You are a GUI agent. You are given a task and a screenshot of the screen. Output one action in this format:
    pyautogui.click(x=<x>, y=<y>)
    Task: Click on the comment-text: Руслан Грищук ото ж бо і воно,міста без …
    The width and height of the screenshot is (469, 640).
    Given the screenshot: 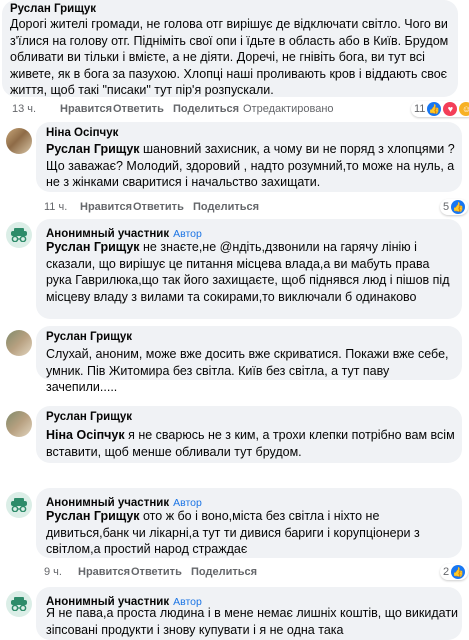 What is the action you would take?
    pyautogui.click(x=252, y=533)
    